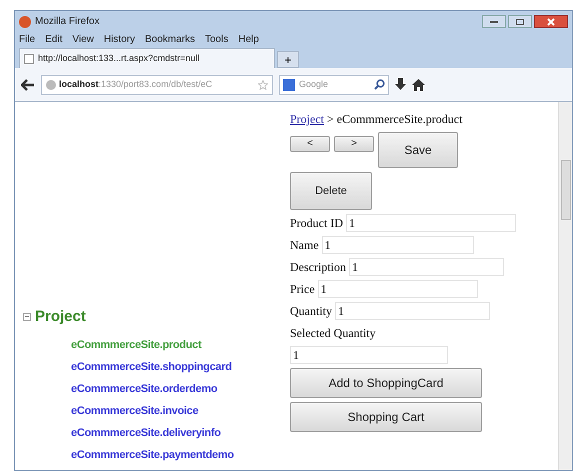 Image resolution: width=573 pixels, height=471 pixels. What do you see at coordinates (331, 191) in the screenshot?
I see `delete-button: Delete` at bounding box center [331, 191].